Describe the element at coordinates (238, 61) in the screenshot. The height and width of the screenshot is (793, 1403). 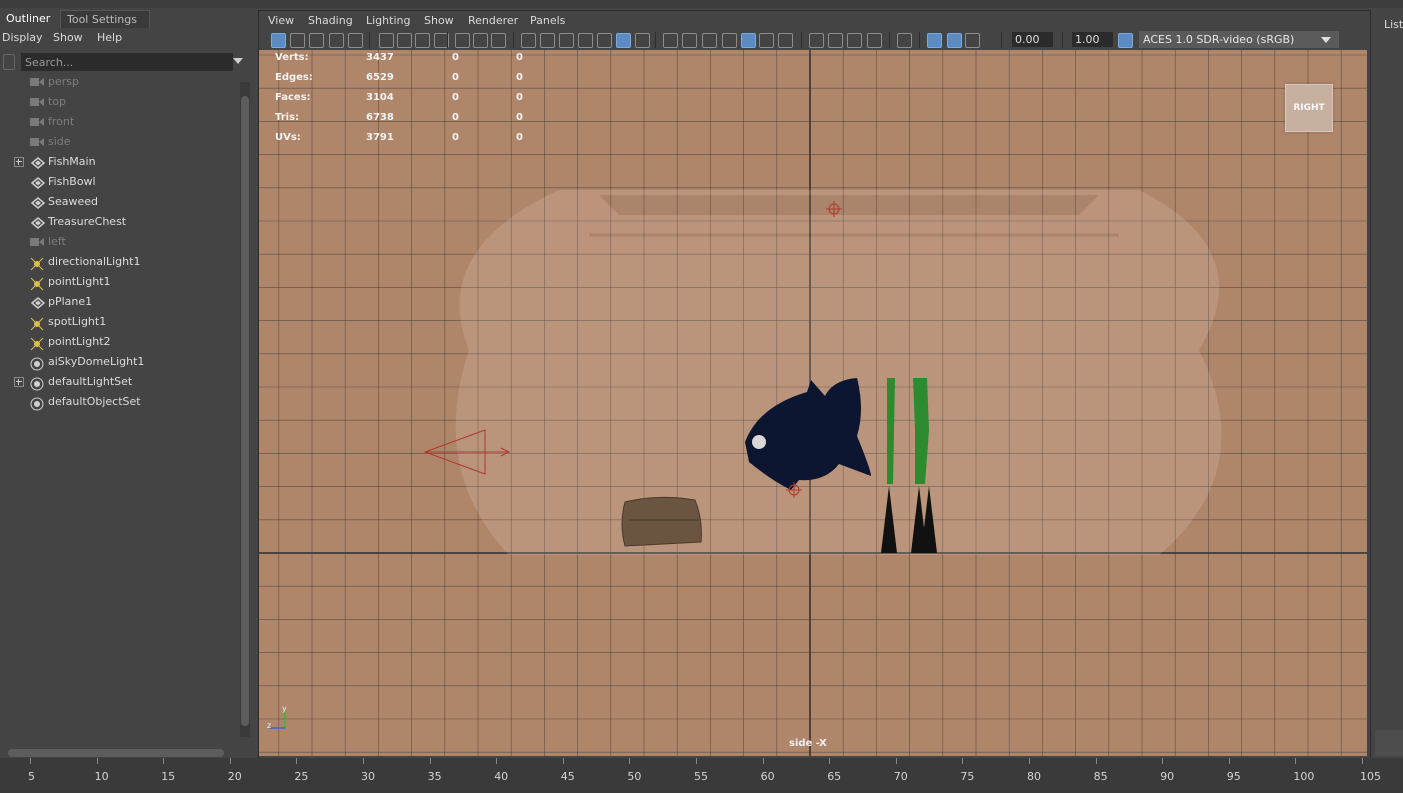
I see `search-dropdown-icon` at that location.